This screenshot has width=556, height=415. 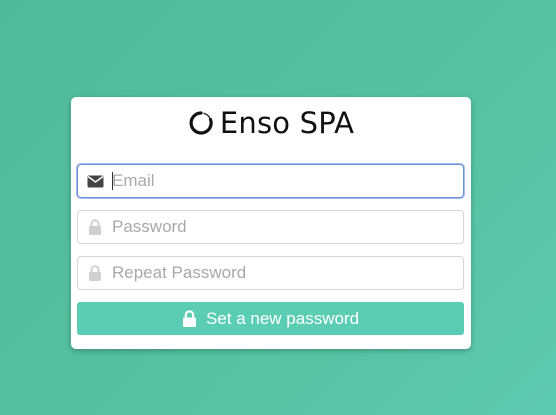 I want to click on password-input, so click(x=284, y=227).